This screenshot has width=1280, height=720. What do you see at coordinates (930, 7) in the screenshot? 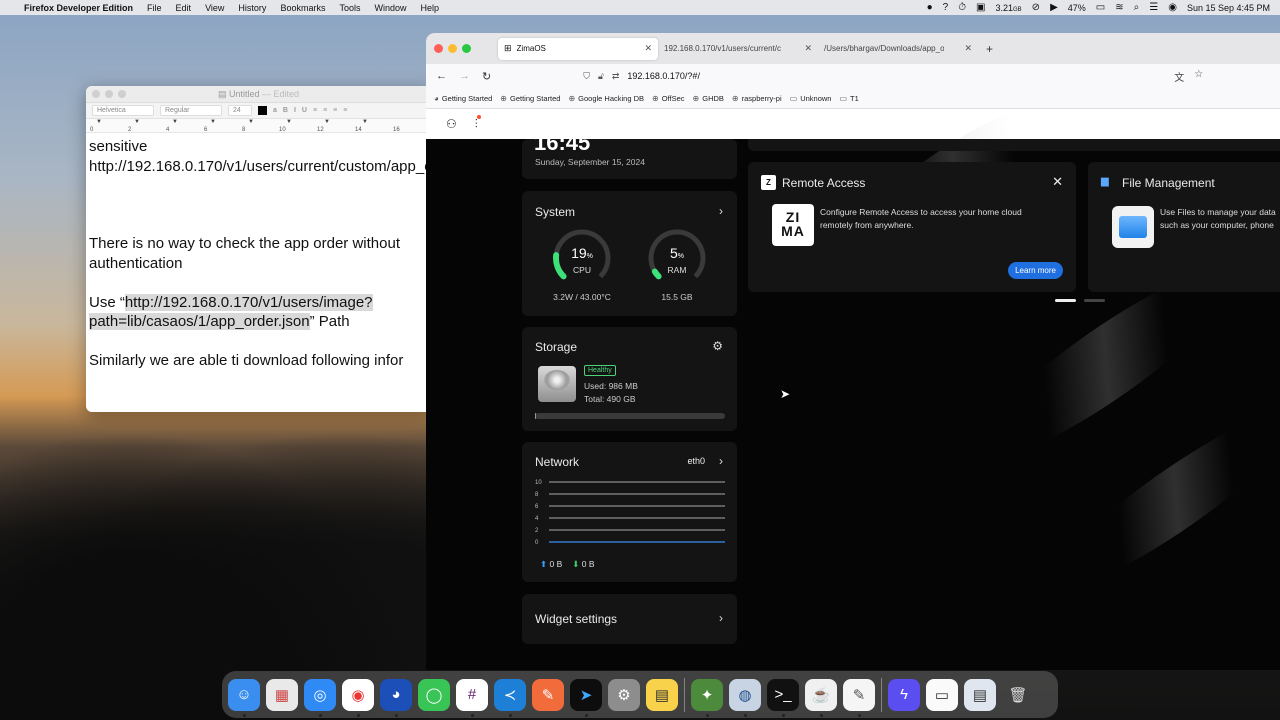
I see `record-icon: ●` at bounding box center [930, 7].